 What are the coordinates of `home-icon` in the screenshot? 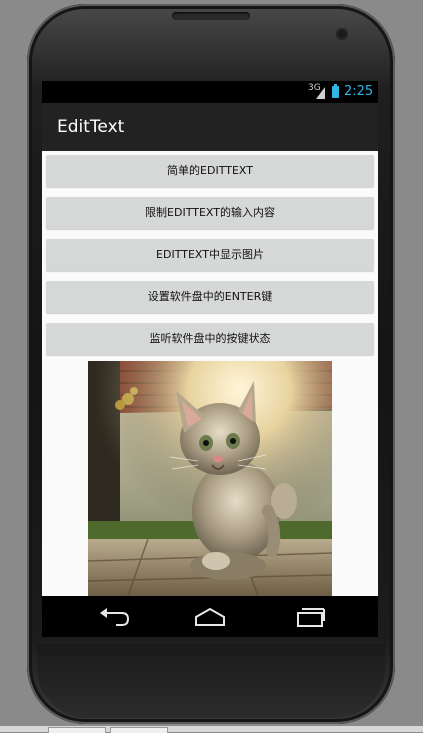 It's located at (210, 617).